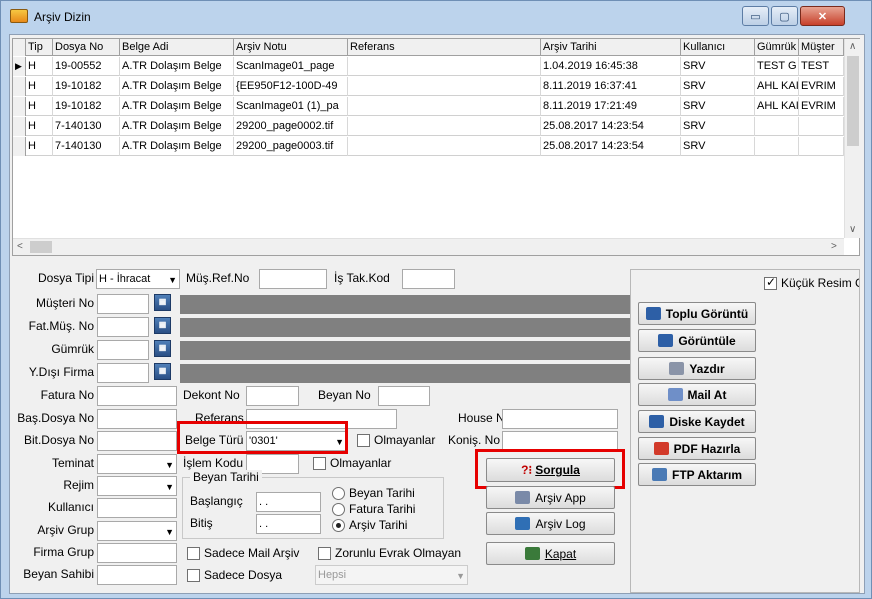 The height and width of the screenshot is (599, 872). Describe the element at coordinates (291, 86) in the screenshot. I see `cell-arsiv-notu: {EE950F12-100D-49` at that location.